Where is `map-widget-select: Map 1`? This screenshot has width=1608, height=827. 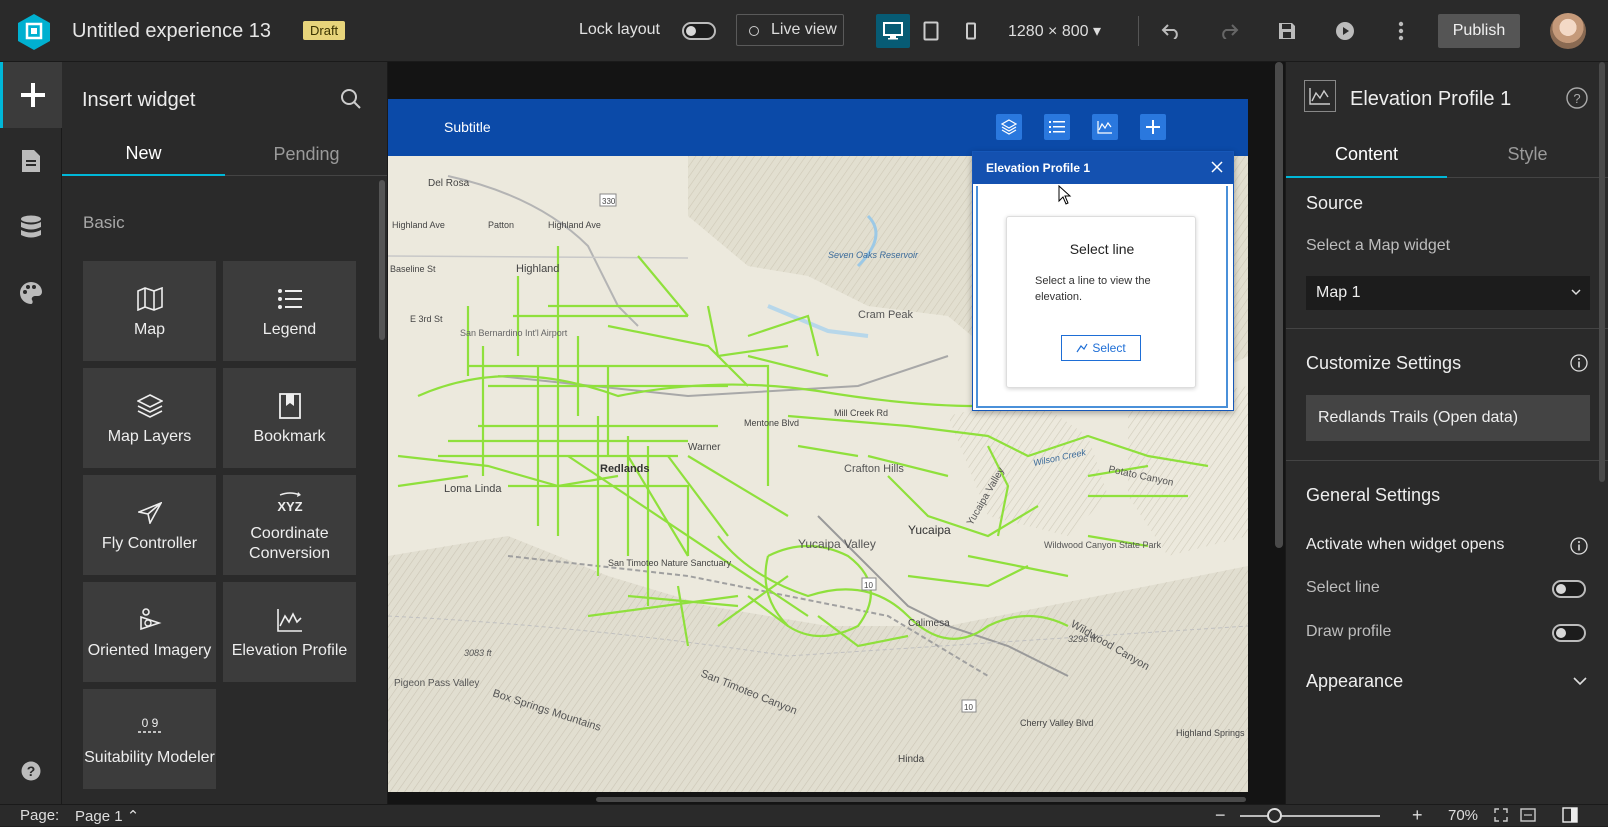
map-widget-select: Map 1 is located at coordinates (1448, 293).